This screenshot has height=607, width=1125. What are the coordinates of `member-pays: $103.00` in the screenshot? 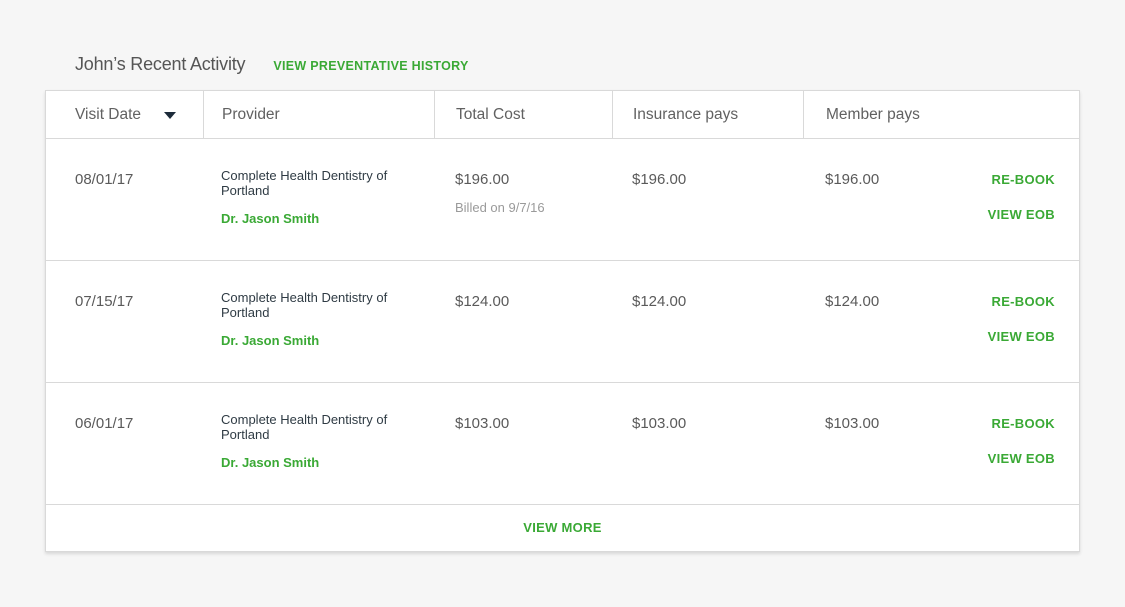 It's located at (852, 423).